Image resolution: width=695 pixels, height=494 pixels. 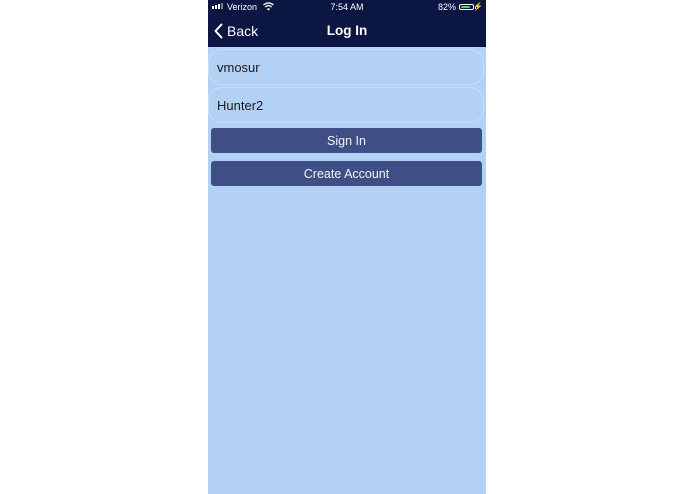 What do you see at coordinates (347, 7) in the screenshot?
I see `status-bar: Verizon 7:54 AM 82% ⚡` at bounding box center [347, 7].